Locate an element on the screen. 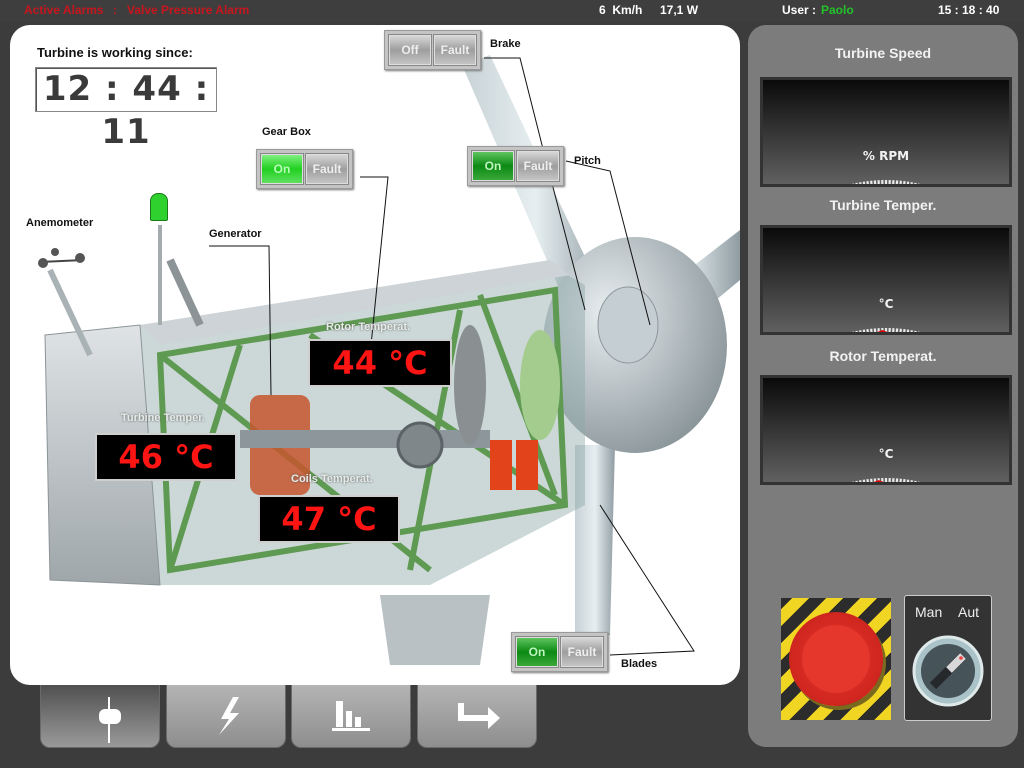 Image resolution: width=1024 pixels, height=768 pixels. gauge-unit-label: % RPM is located at coordinates (886, 156).